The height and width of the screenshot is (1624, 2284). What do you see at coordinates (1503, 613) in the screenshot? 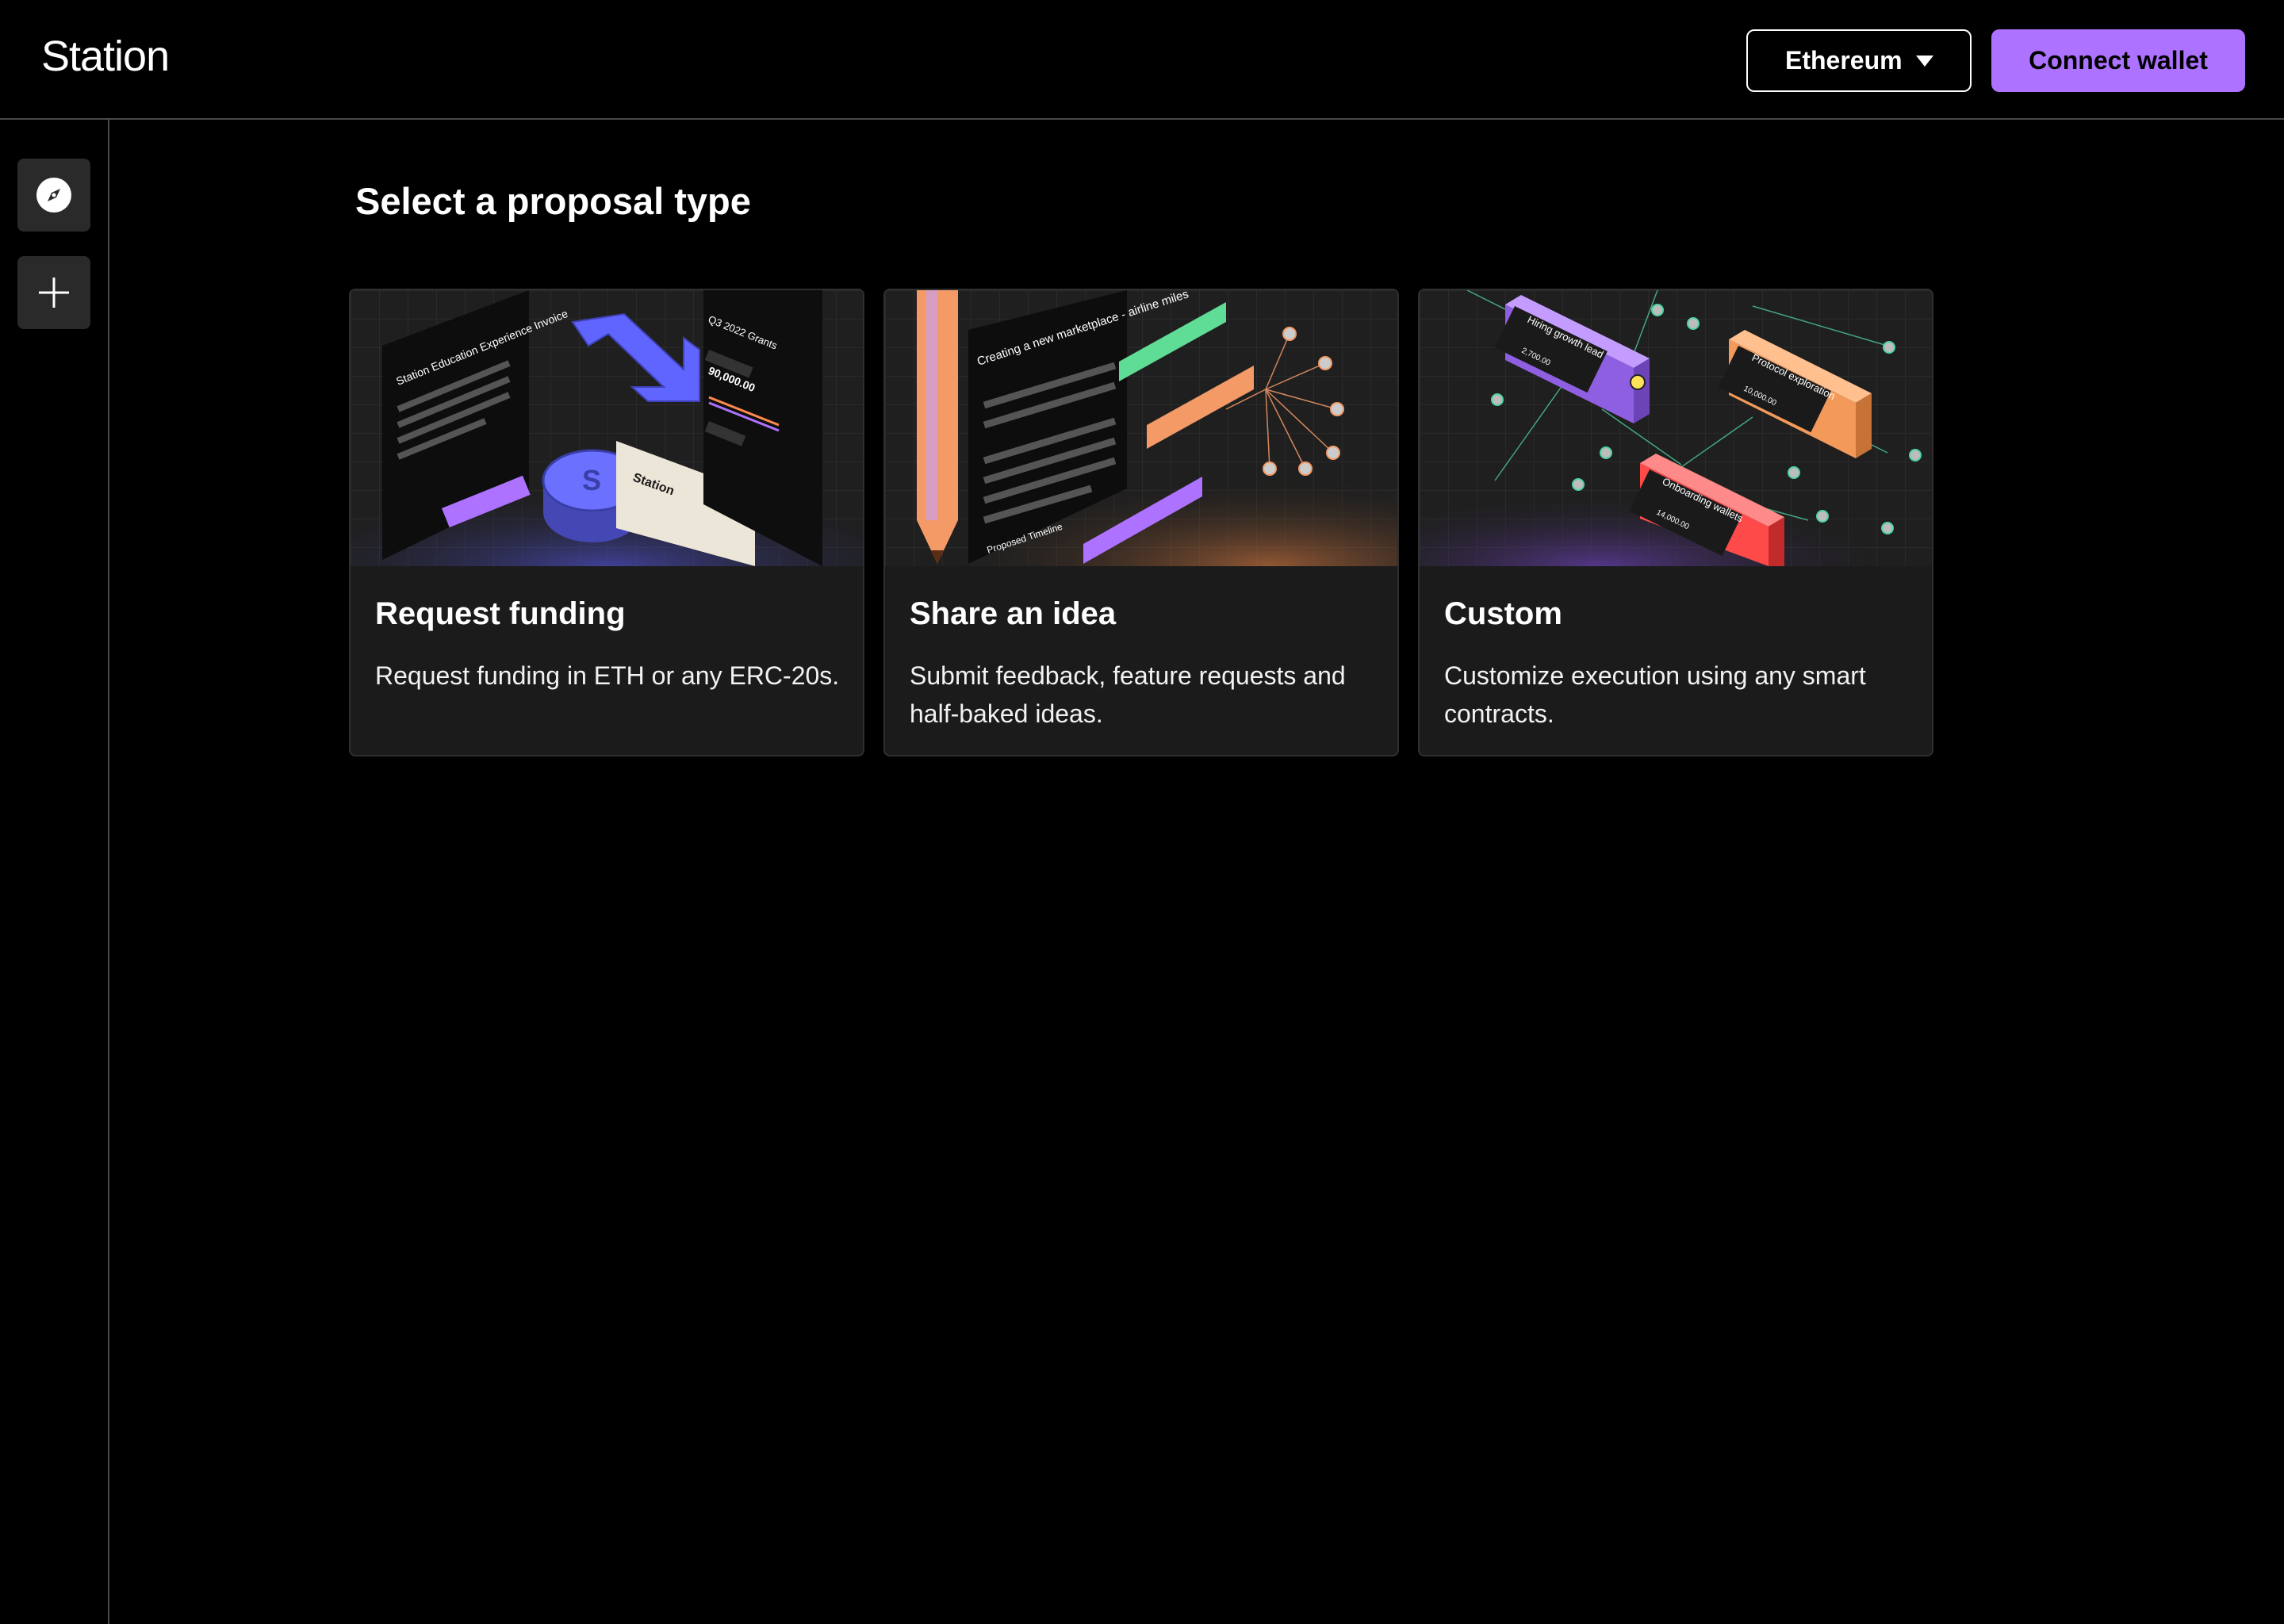
I see `card-title: Custom` at bounding box center [1503, 613].